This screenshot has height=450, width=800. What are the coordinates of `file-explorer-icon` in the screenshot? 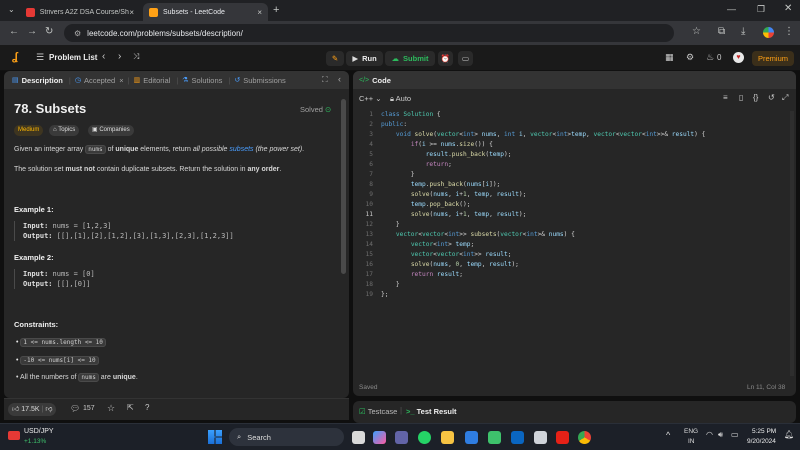 It's located at (358, 437).